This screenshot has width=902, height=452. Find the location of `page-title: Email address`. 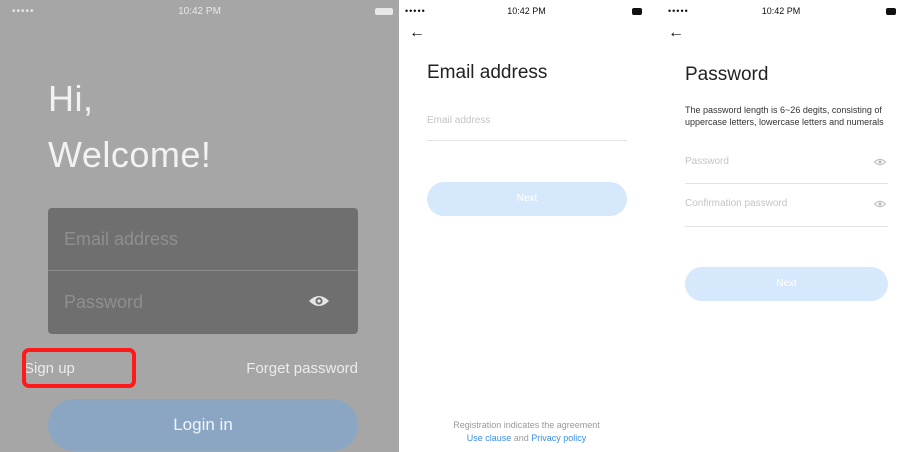

page-title: Email address is located at coordinates (487, 72).